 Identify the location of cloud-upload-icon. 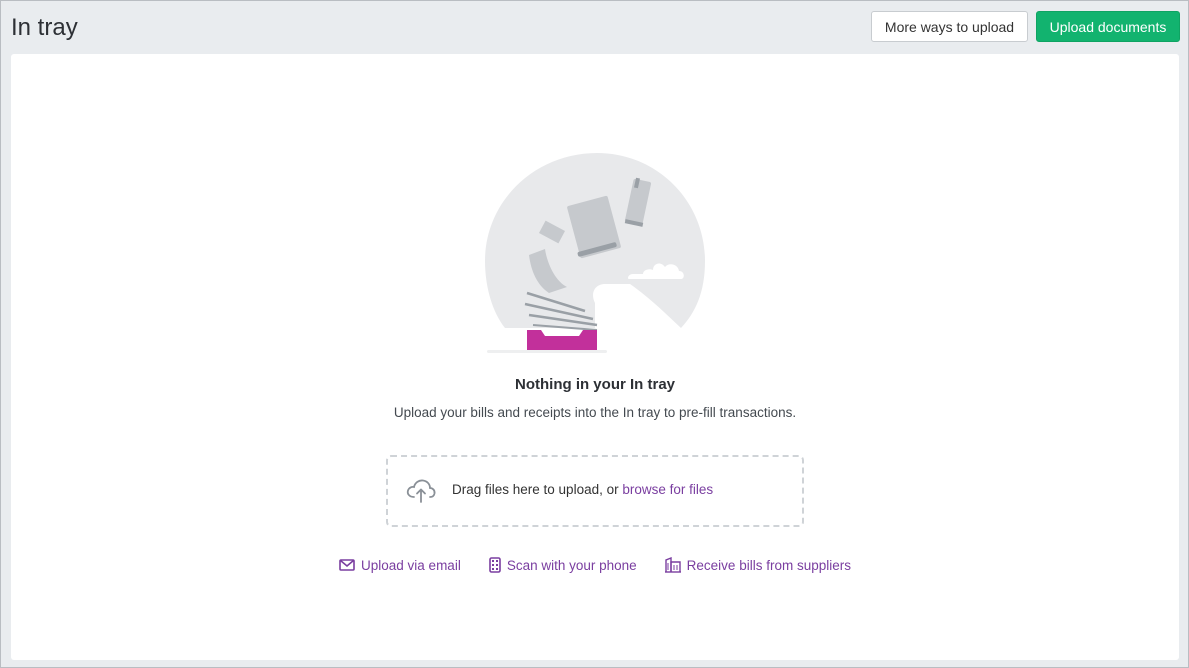
(421, 491).